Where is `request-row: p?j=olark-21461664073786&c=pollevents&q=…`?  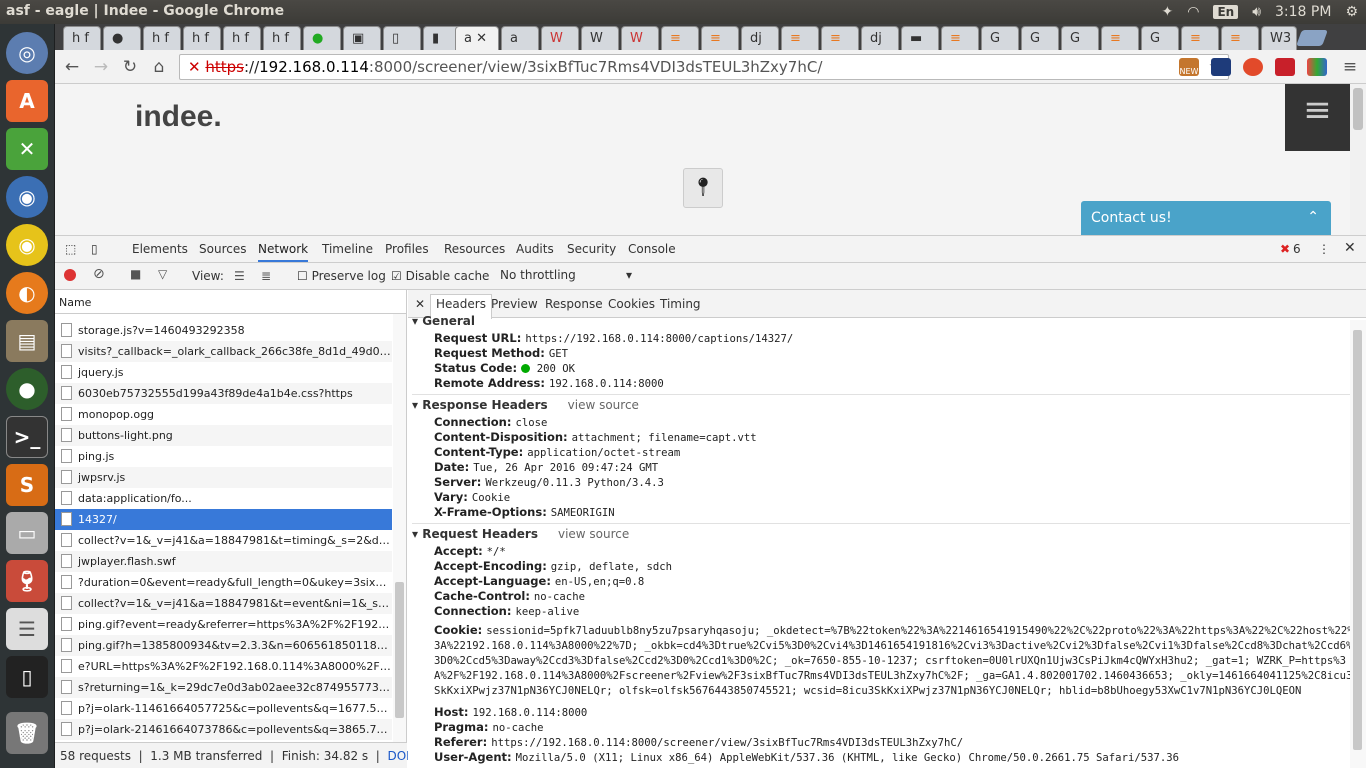
request-row: p?j=olark-21461664073786&c=pollevents&q=… is located at coordinates (223, 729).